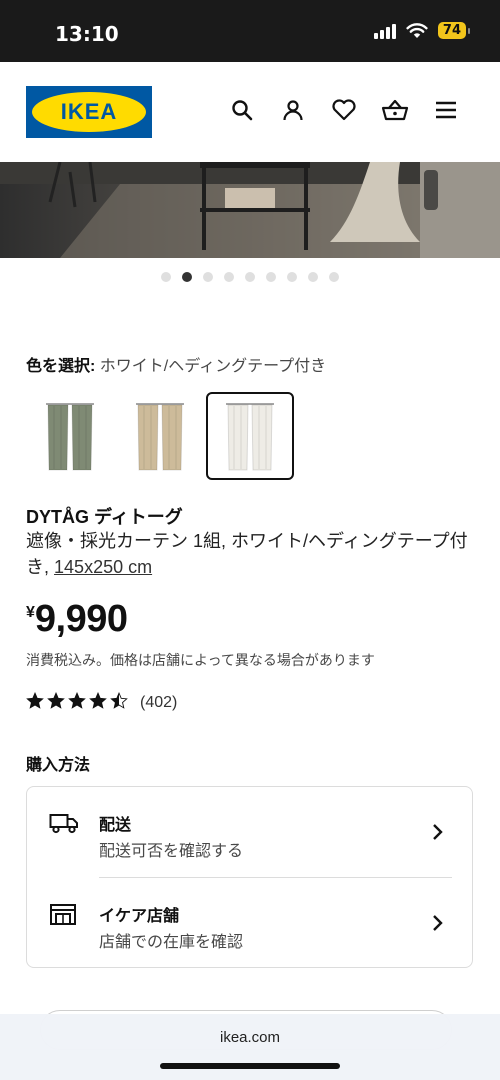 The width and height of the screenshot is (500, 1080). What do you see at coordinates (115, 825) in the screenshot?
I see `delivery-title: 配送` at bounding box center [115, 825].